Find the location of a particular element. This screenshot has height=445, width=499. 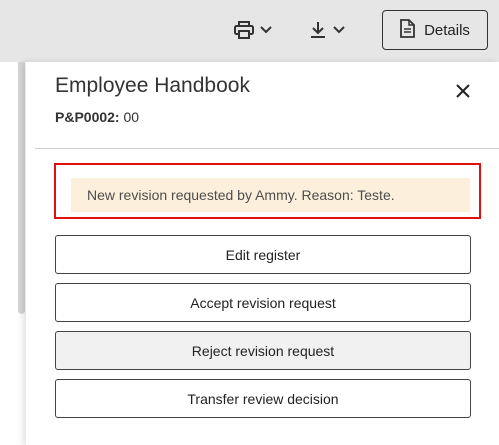

document-code: P&P0002: 00 is located at coordinates (97, 117).